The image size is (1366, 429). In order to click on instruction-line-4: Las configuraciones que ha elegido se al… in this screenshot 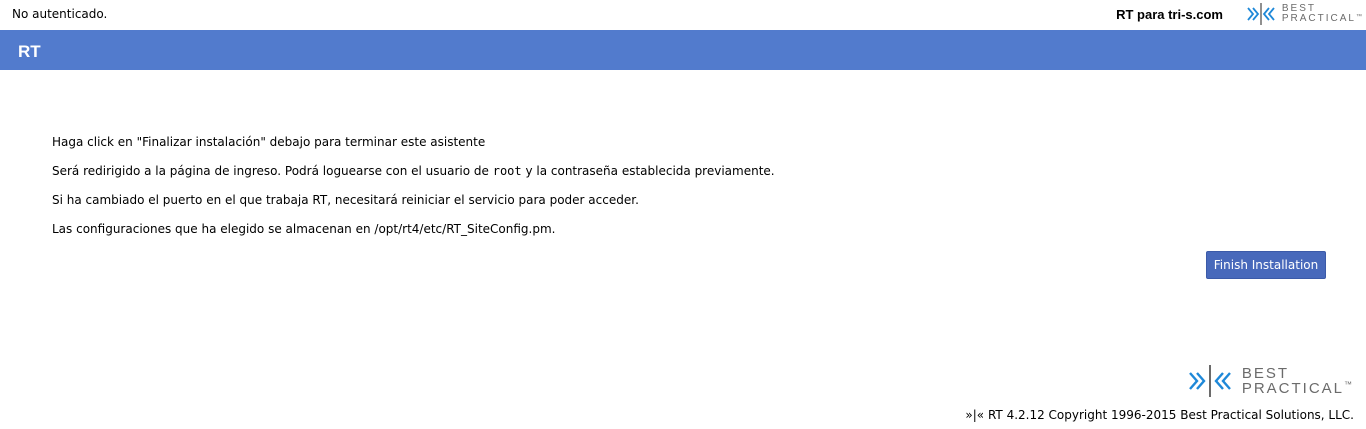, I will do `click(304, 229)`.